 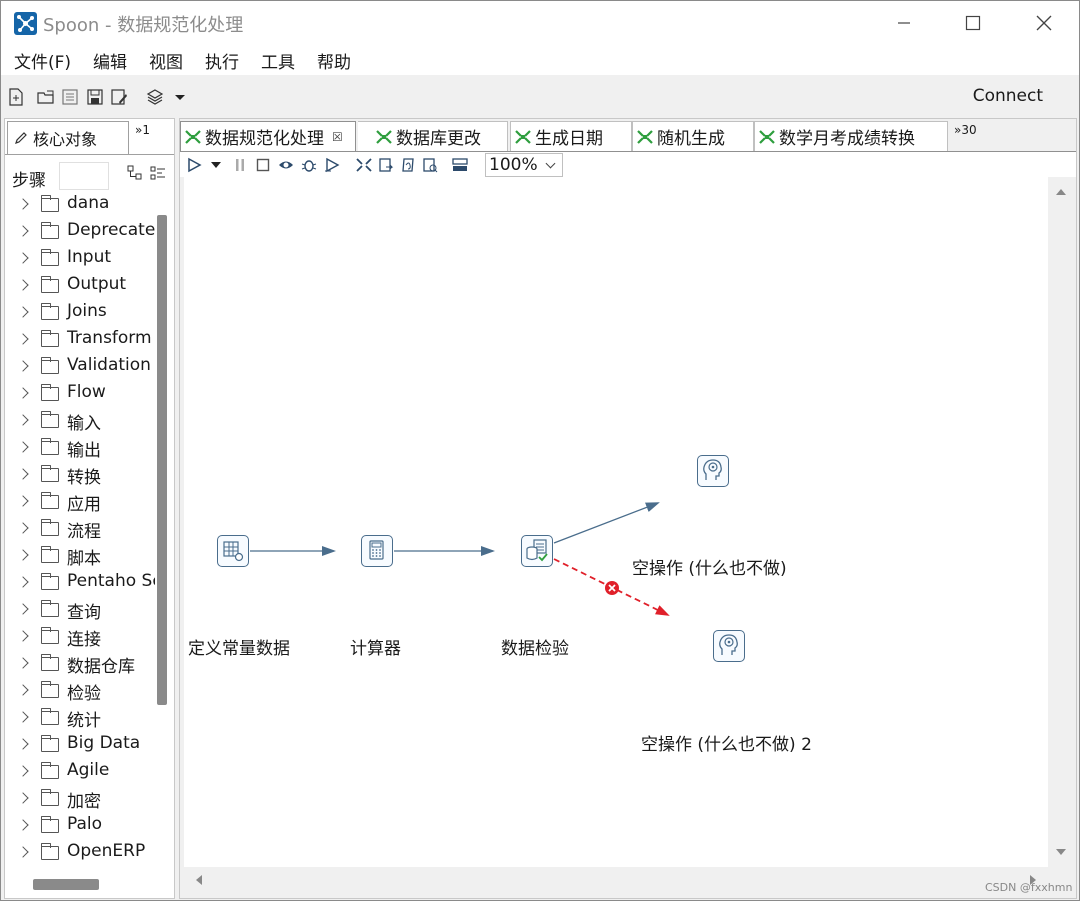 What do you see at coordinates (80, 501) in the screenshot?
I see `tree-folder-item: 应用` at bounding box center [80, 501].